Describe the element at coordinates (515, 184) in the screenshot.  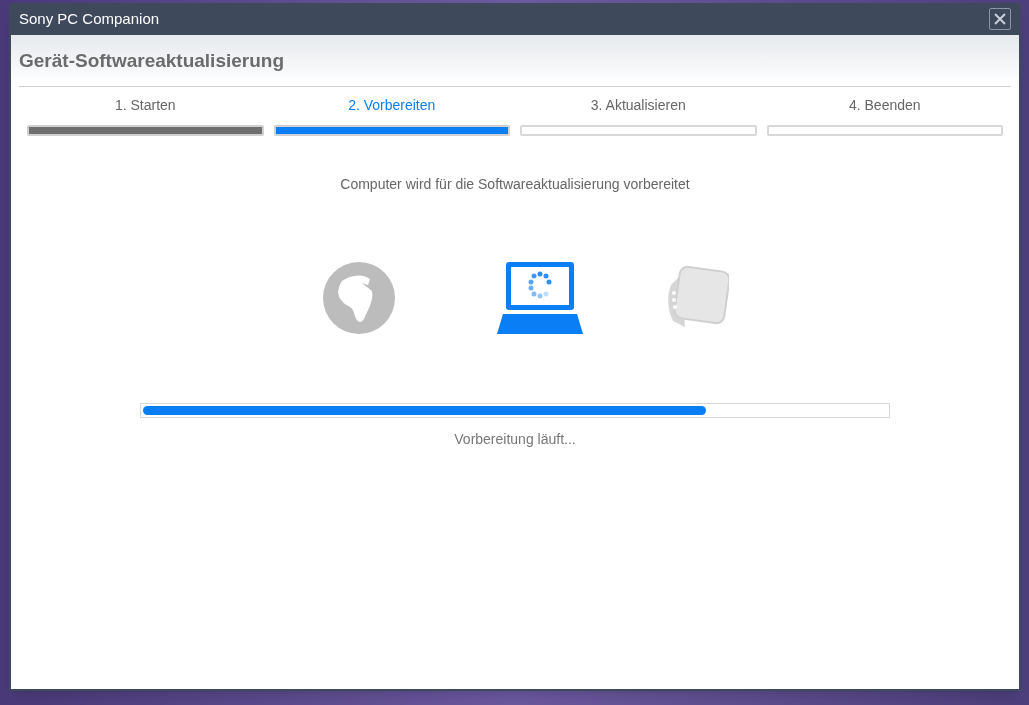
I see `status-message: Computer wird für die Softwareaktualisierung vorbereitet` at that location.